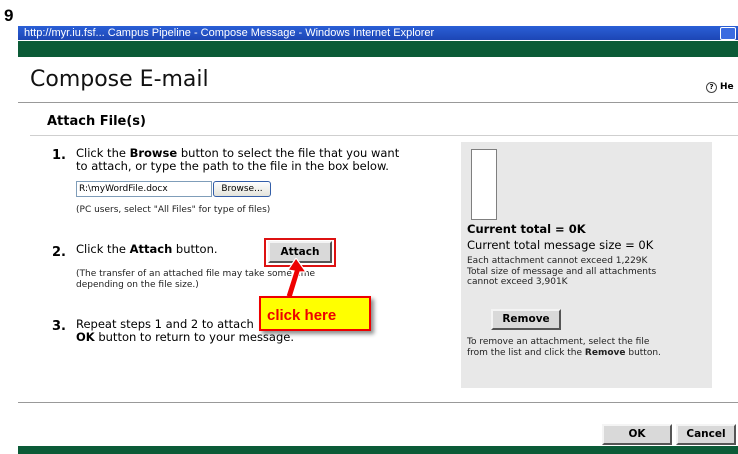 This screenshot has width=738, height=454. Describe the element at coordinates (558, 342) in the screenshot. I see `remove-help-line1: To remove an attachment, select the file` at that location.